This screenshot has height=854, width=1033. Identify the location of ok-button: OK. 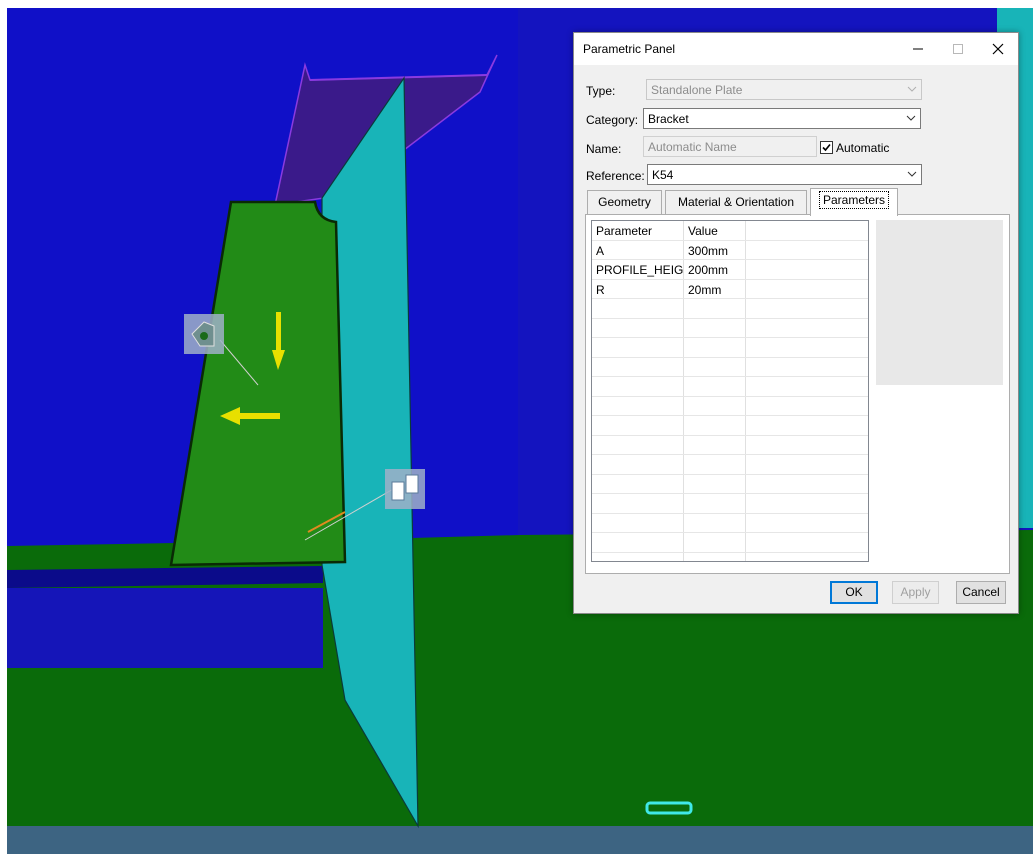
(854, 592).